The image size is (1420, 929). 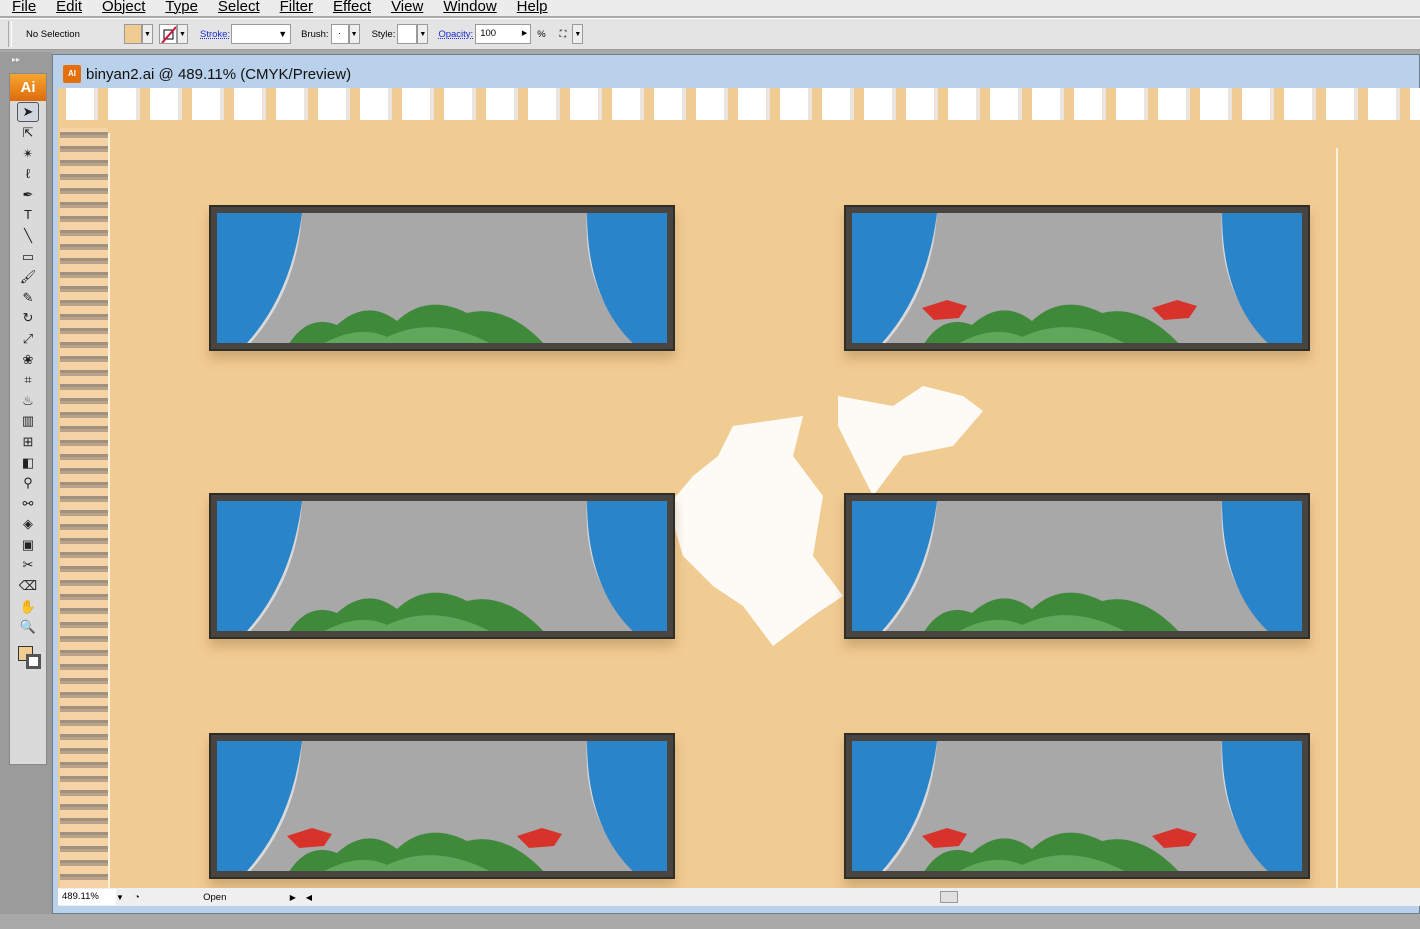 What do you see at coordinates (215, 34) in the screenshot?
I see `stroke-label: Stroke:` at bounding box center [215, 34].